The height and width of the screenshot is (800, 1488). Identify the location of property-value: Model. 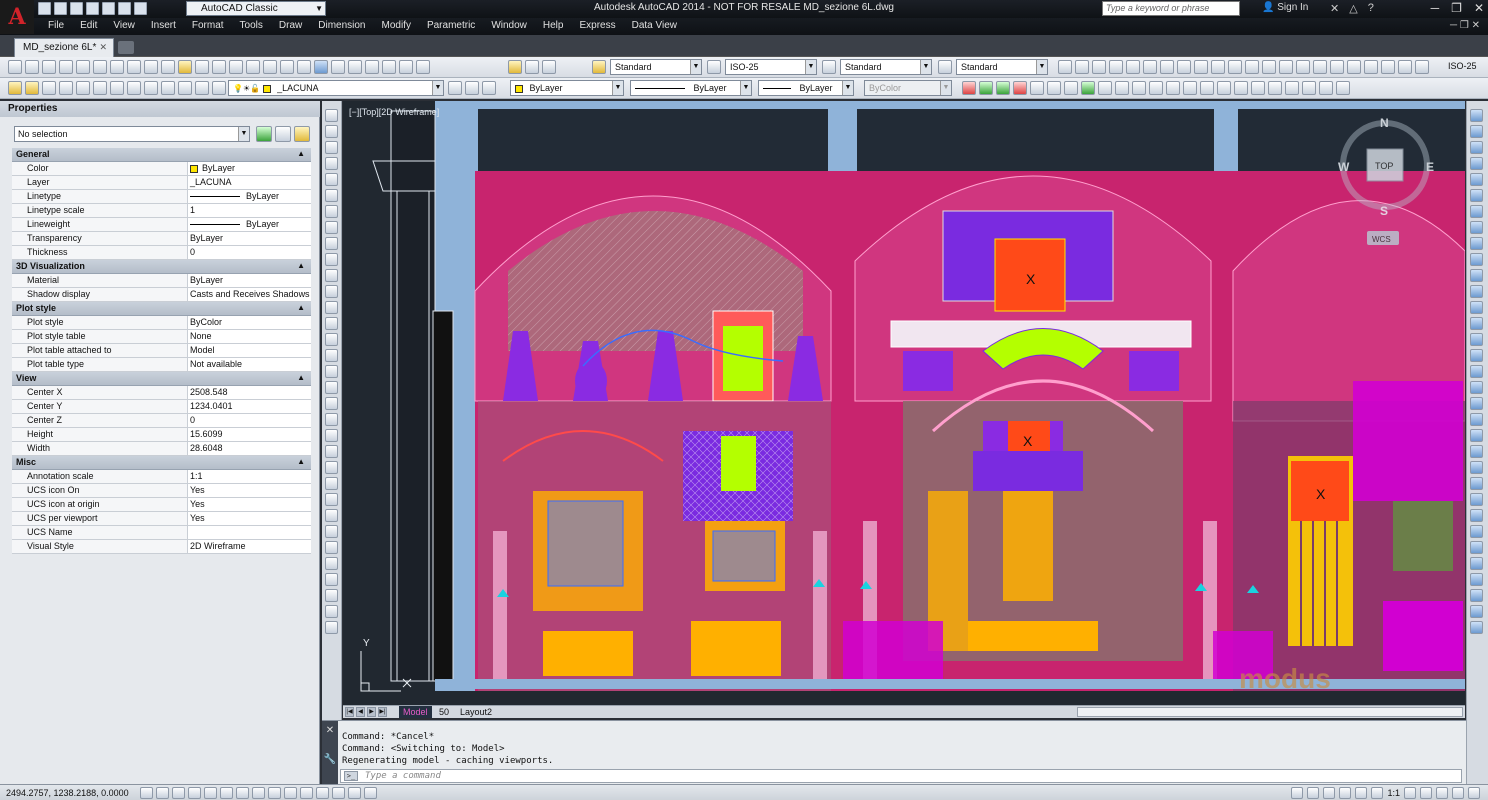
(249, 350).